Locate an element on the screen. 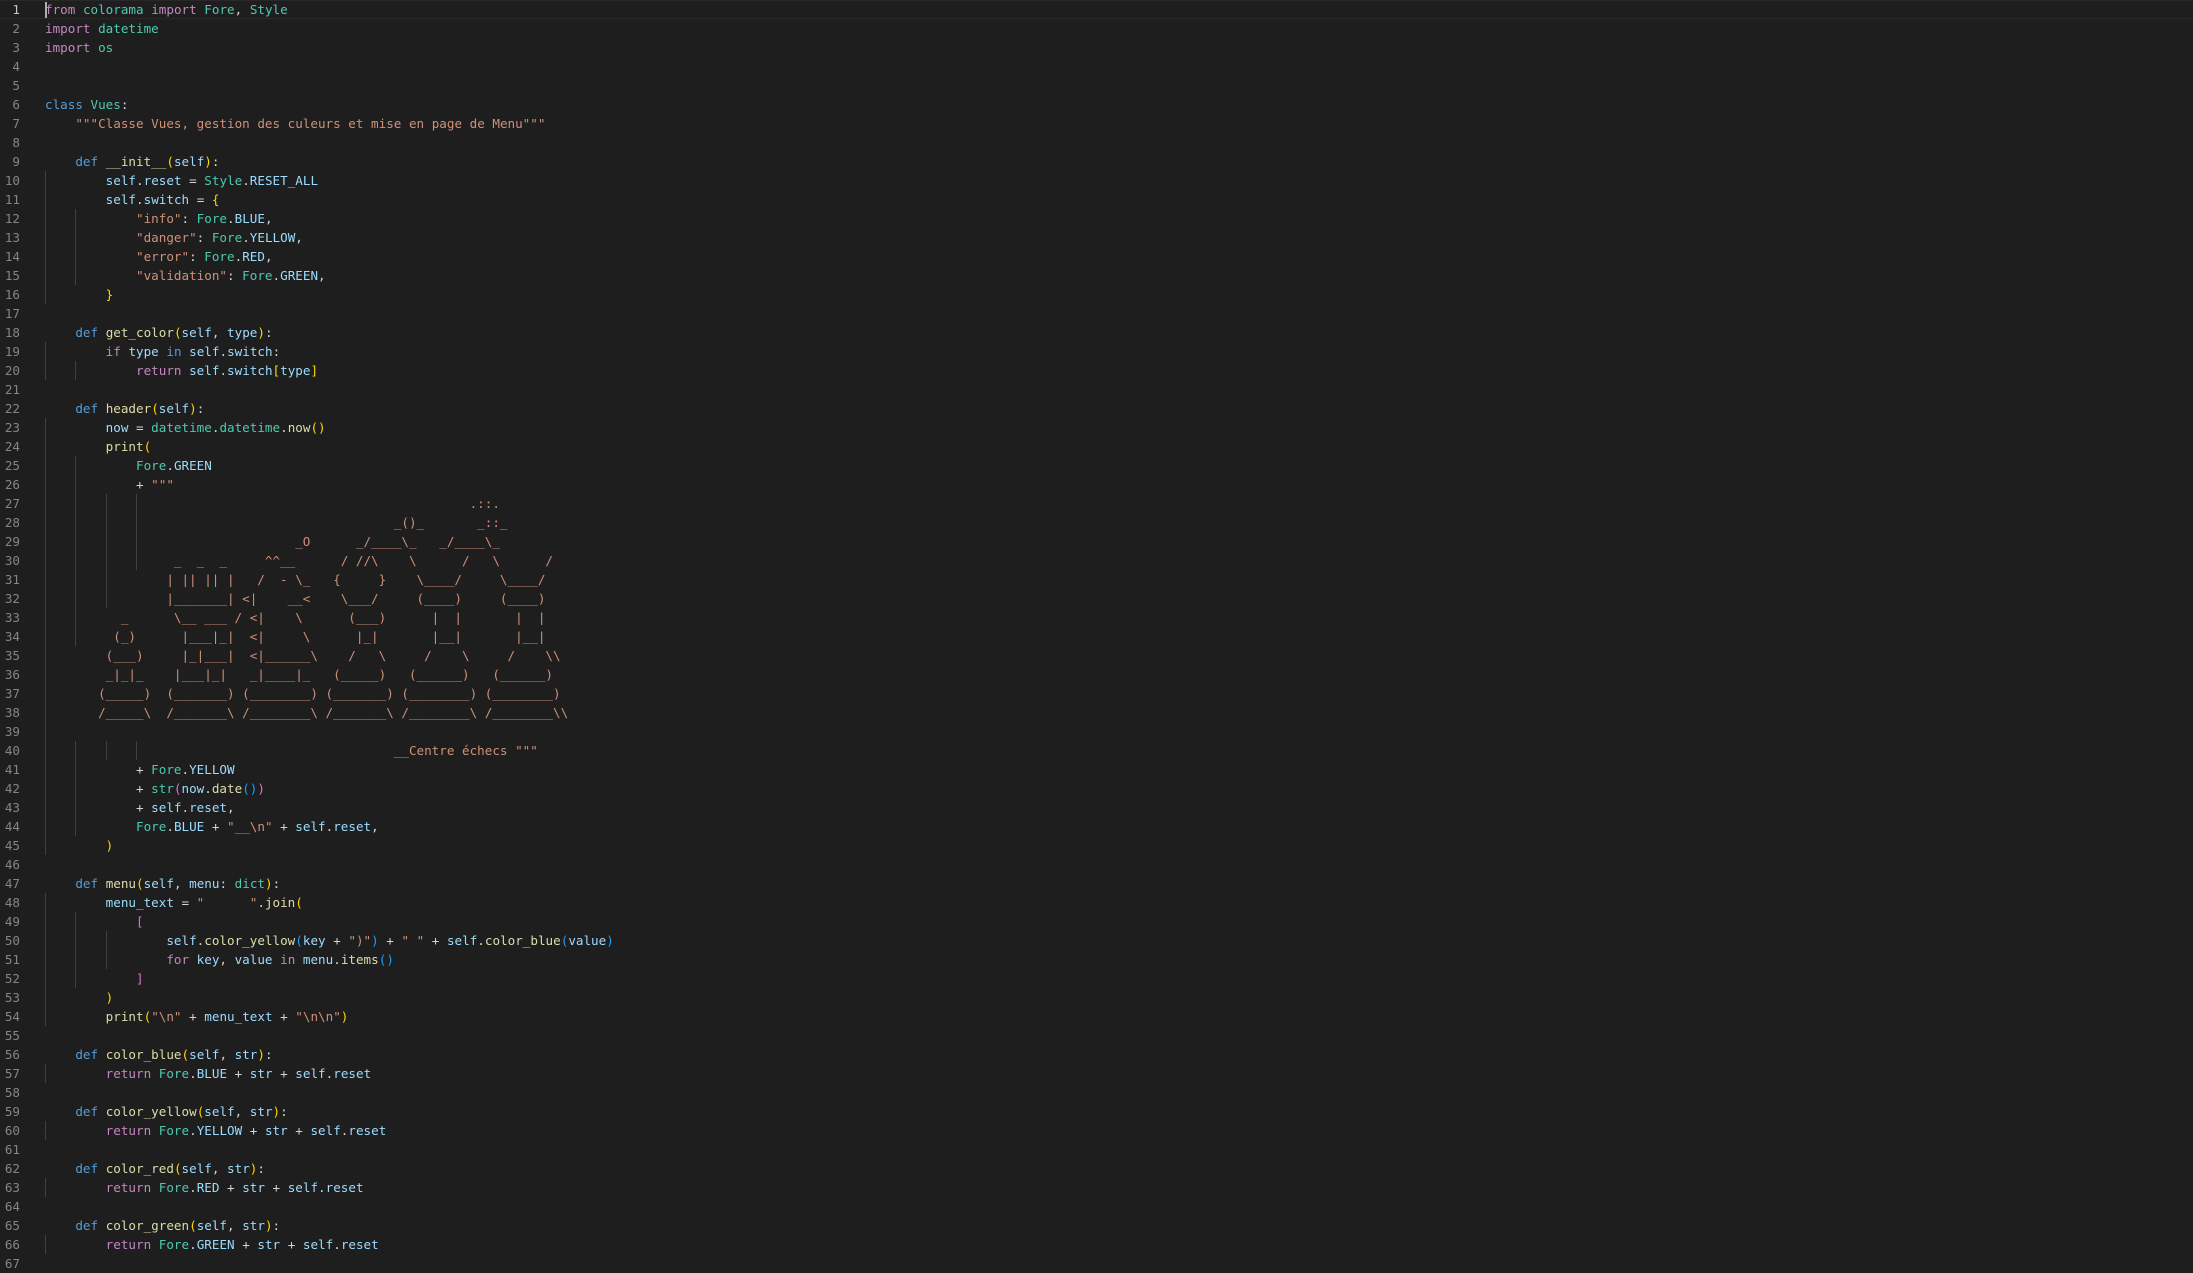  line-content: Fore.BLUE + "__\n" + self.reset, is located at coordinates (212, 826).